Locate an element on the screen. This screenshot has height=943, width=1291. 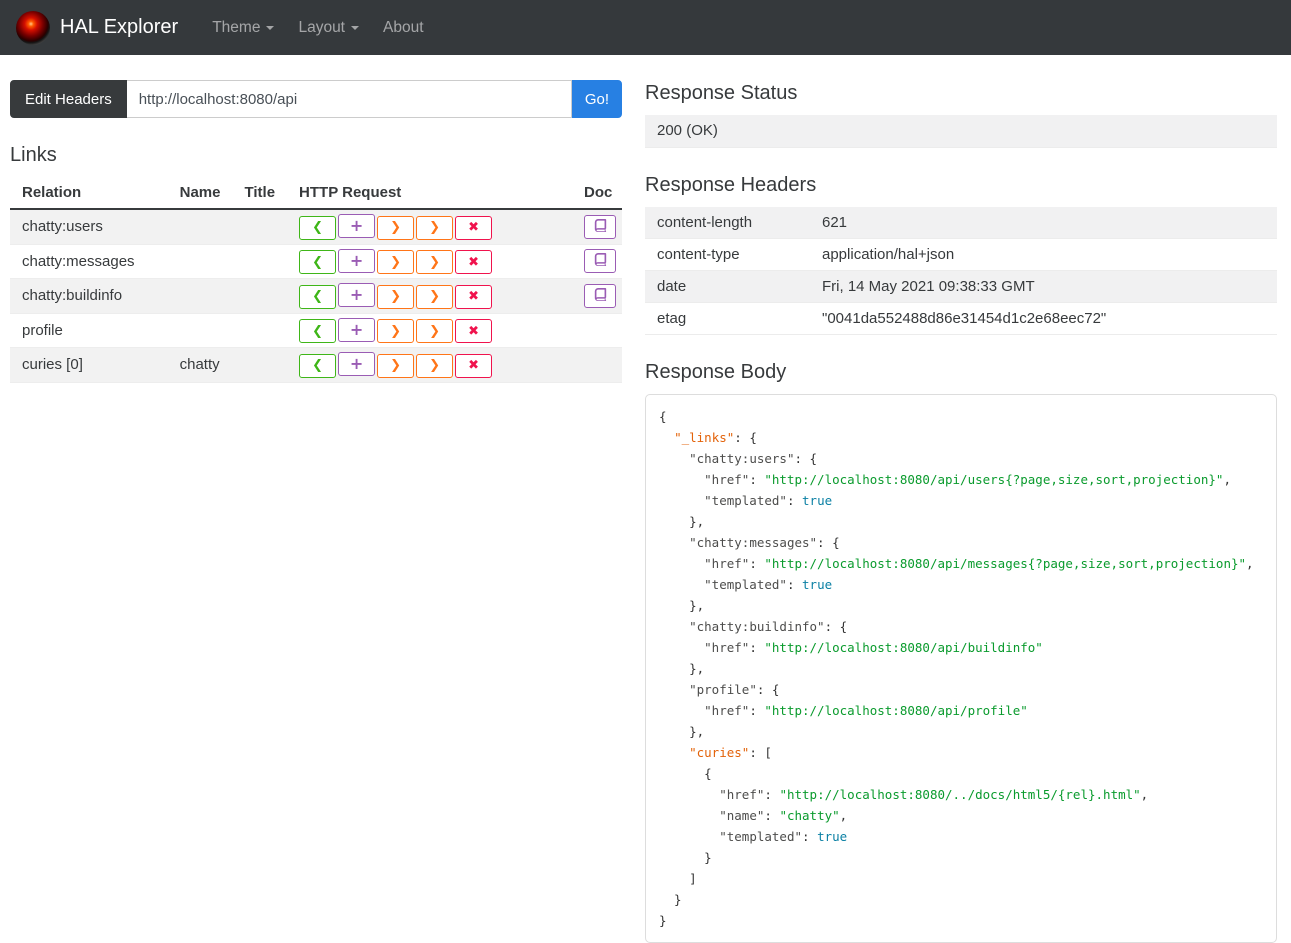
links-table-row: profile ❮ + ❯ ❯ ✖ is located at coordinates (316, 330).